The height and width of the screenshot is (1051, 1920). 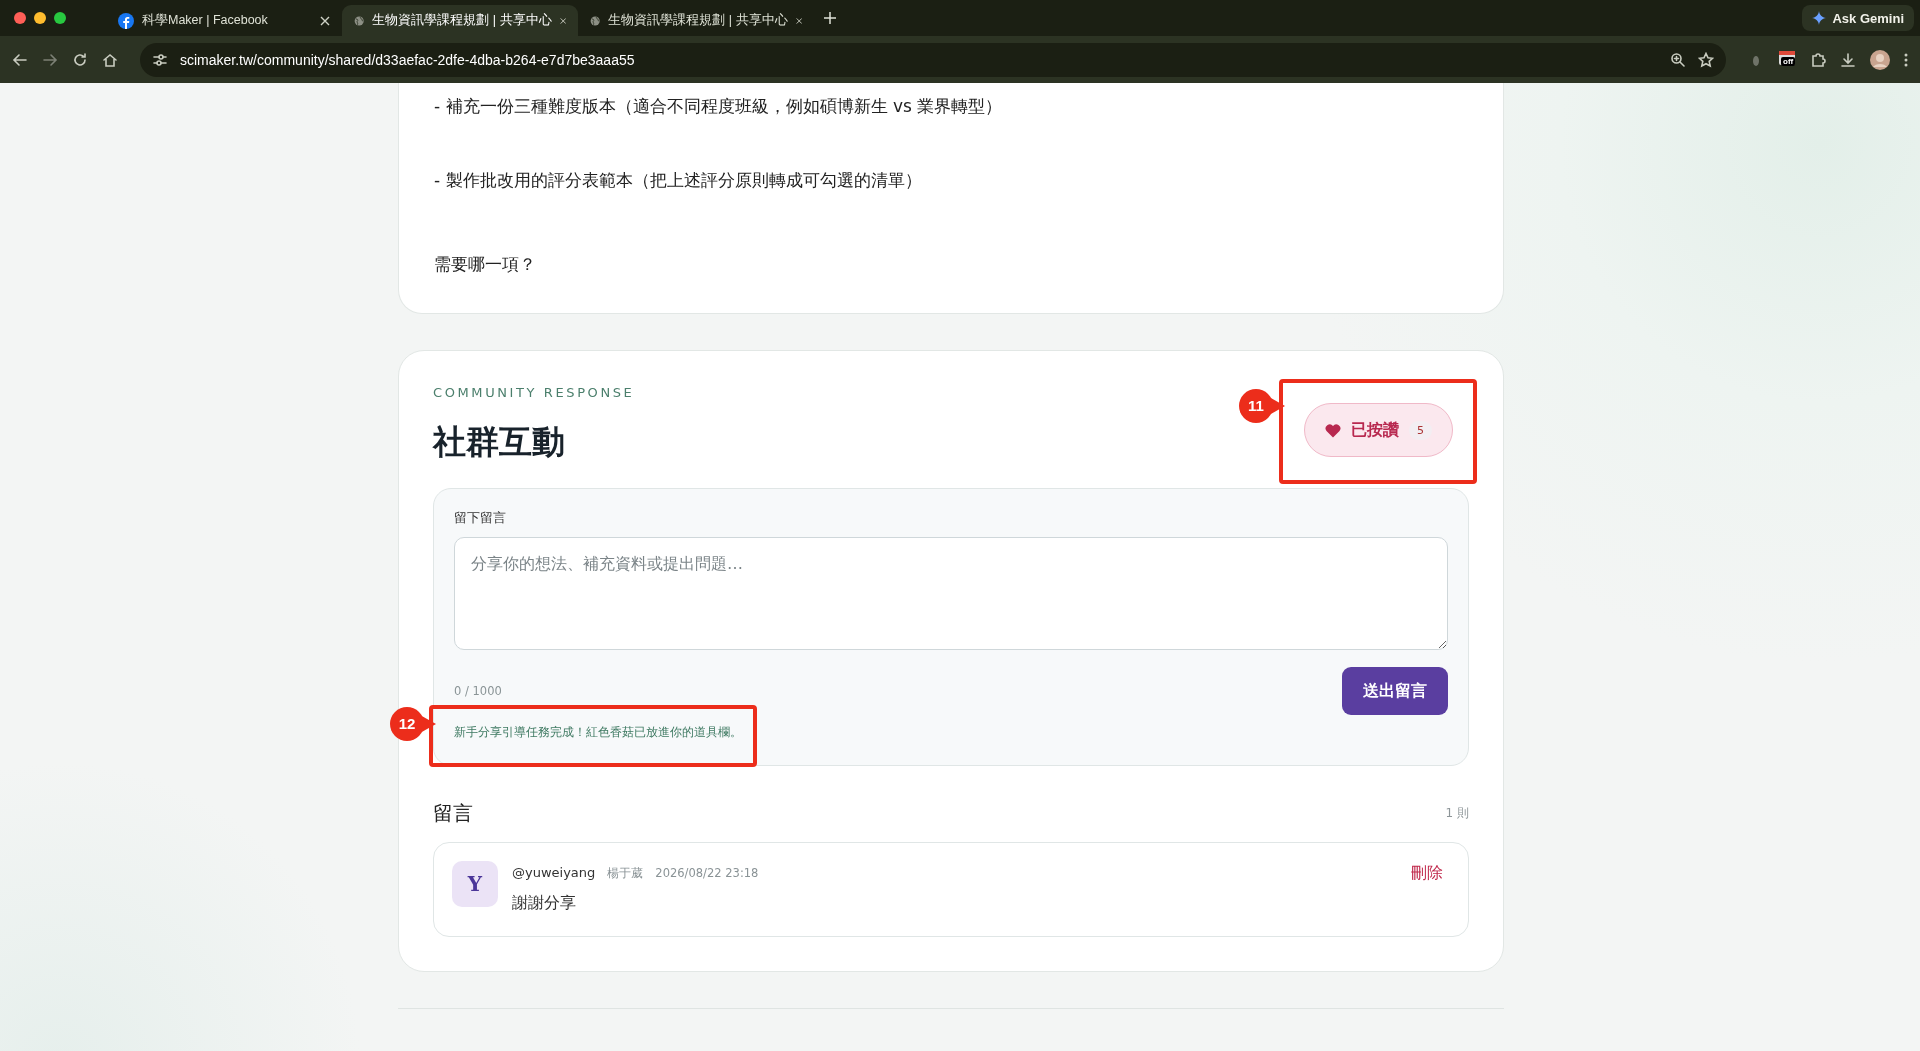 What do you see at coordinates (1788, 61) in the screenshot?
I see `off-badge: off` at bounding box center [1788, 61].